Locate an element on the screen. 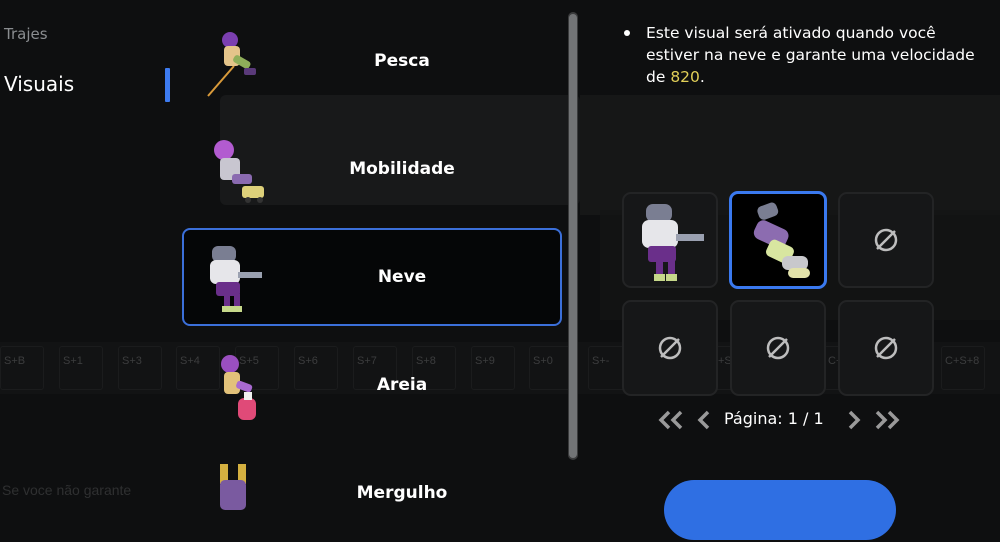 This screenshot has width=1000, height=542. bullet-icon is located at coordinates (627, 33).